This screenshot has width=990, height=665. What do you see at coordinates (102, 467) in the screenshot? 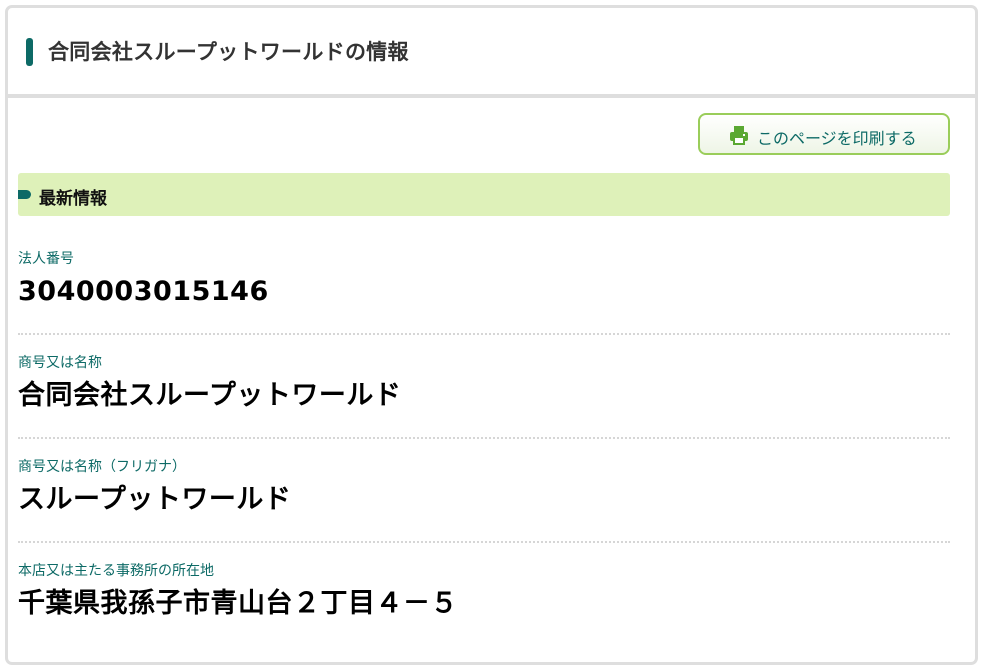
I see `field-label: 商号又は名称（フリガナ）` at bounding box center [102, 467].